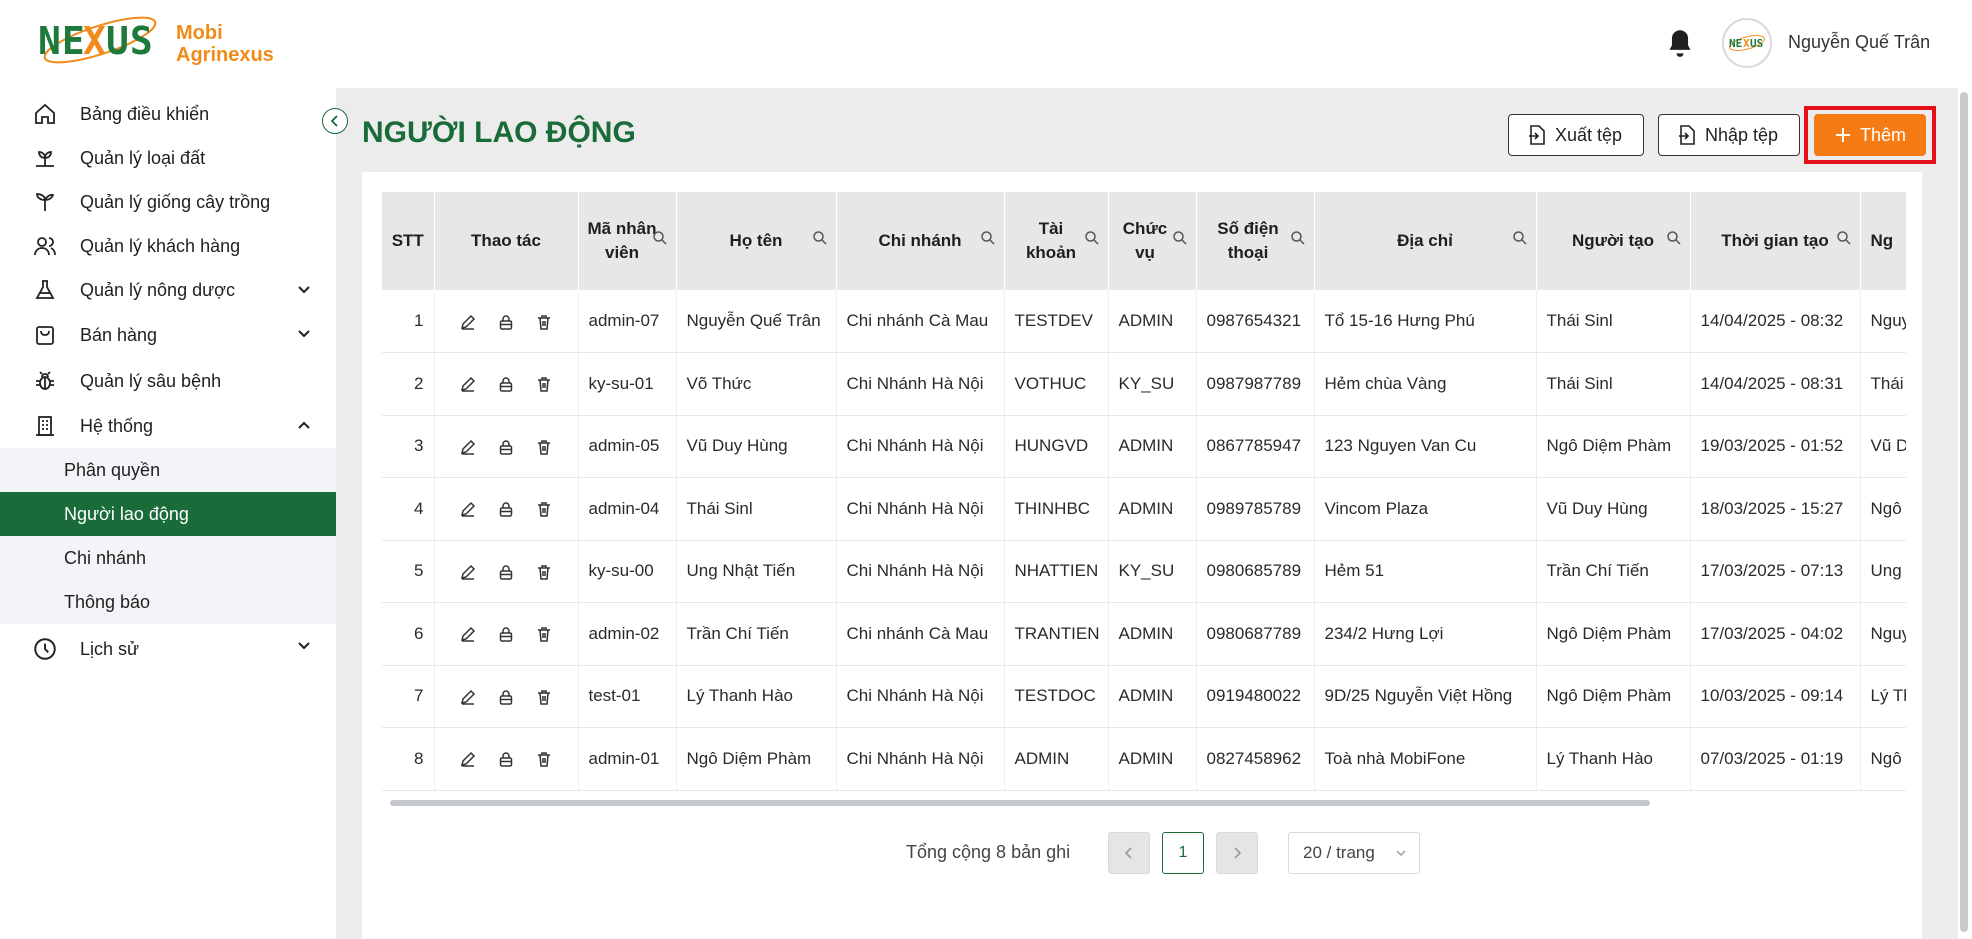 Image resolution: width=1972 pixels, height=939 pixels. Describe the element at coordinates (1354, 853) in the screenshot. I see `page-size-select: 20 / trang` at that location.